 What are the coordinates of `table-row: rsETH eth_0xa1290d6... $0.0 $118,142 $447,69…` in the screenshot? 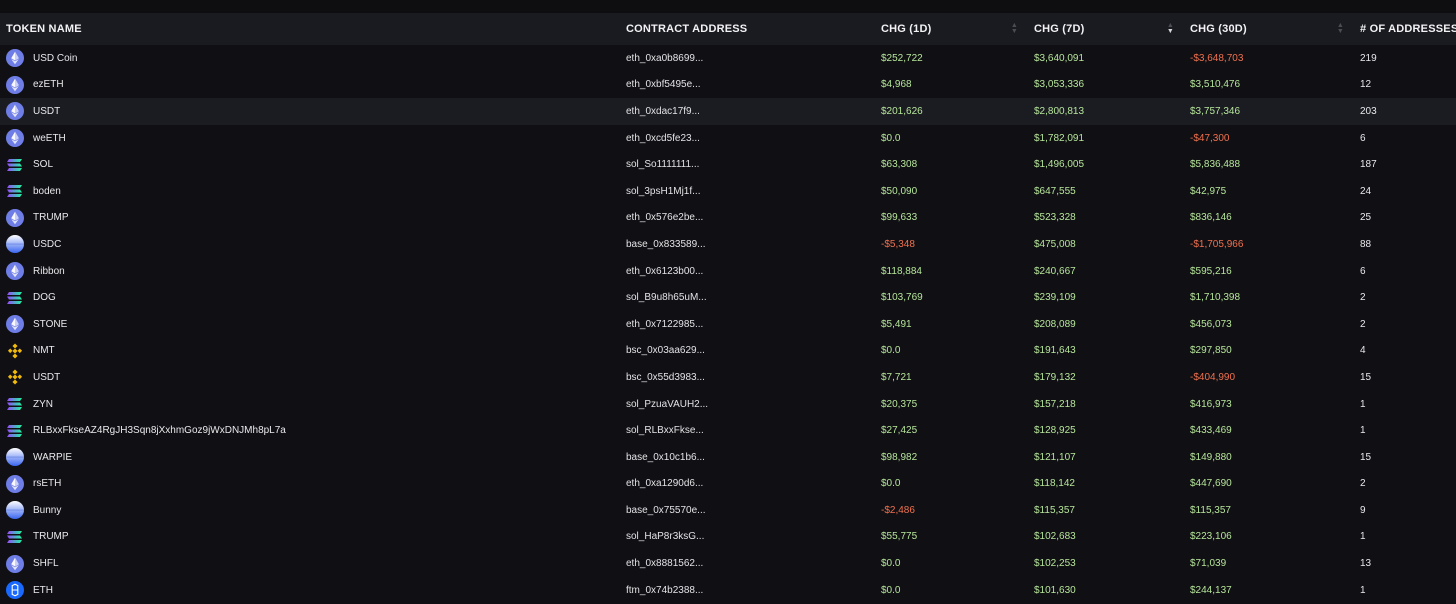 It's located at (728, 484).